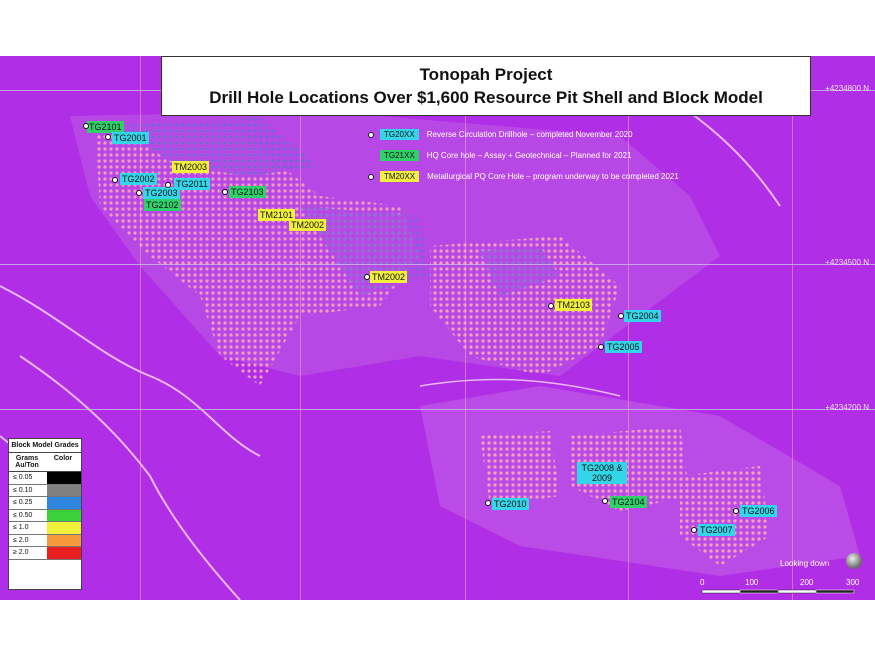  I want to click on grade-range-label: ≤ 0.25, so click(23, 503).